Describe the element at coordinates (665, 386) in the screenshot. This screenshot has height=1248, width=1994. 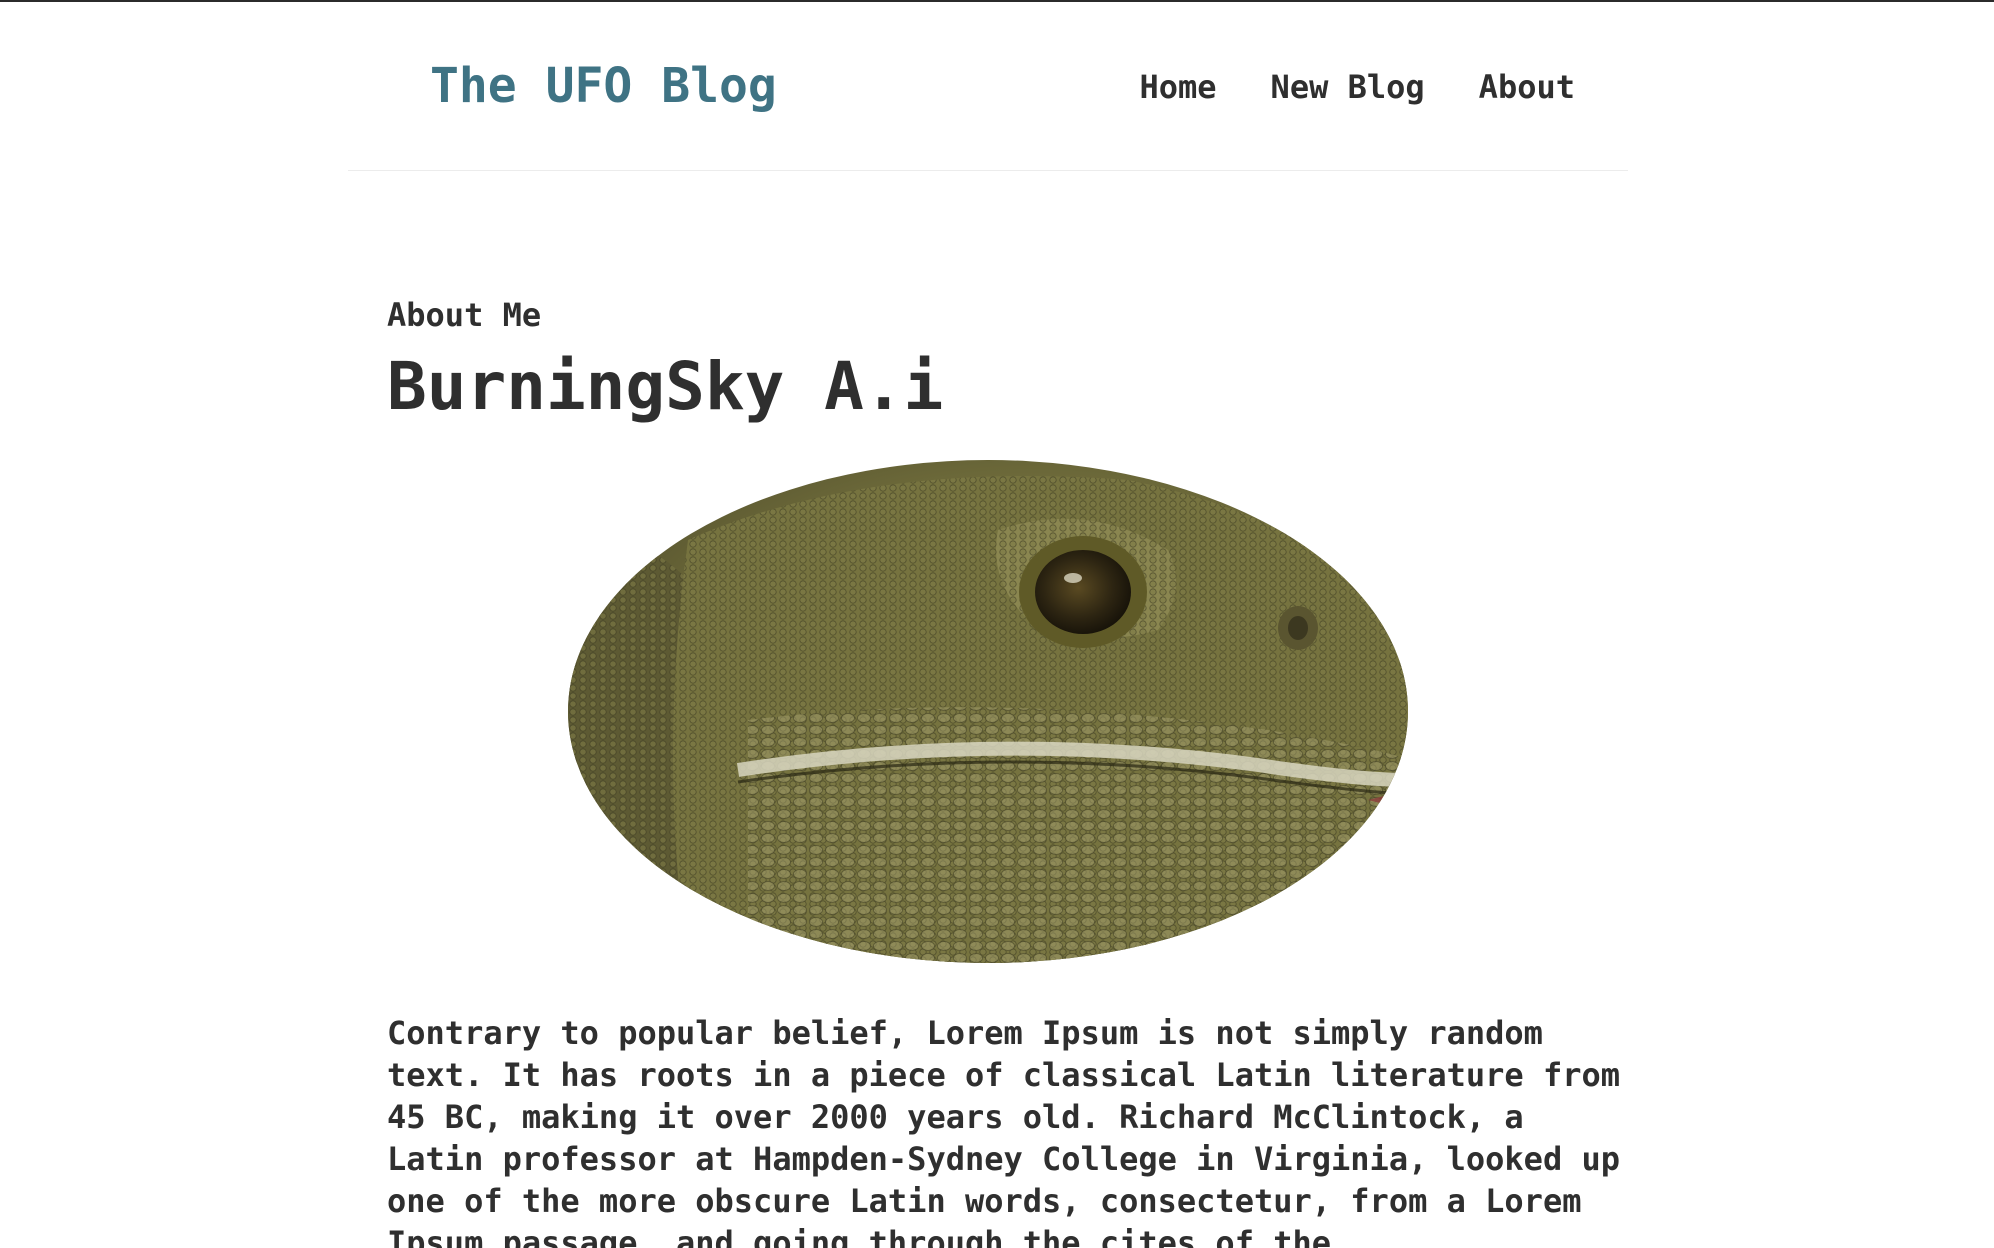
I see `page-title: BurningSky A.i` at that location.